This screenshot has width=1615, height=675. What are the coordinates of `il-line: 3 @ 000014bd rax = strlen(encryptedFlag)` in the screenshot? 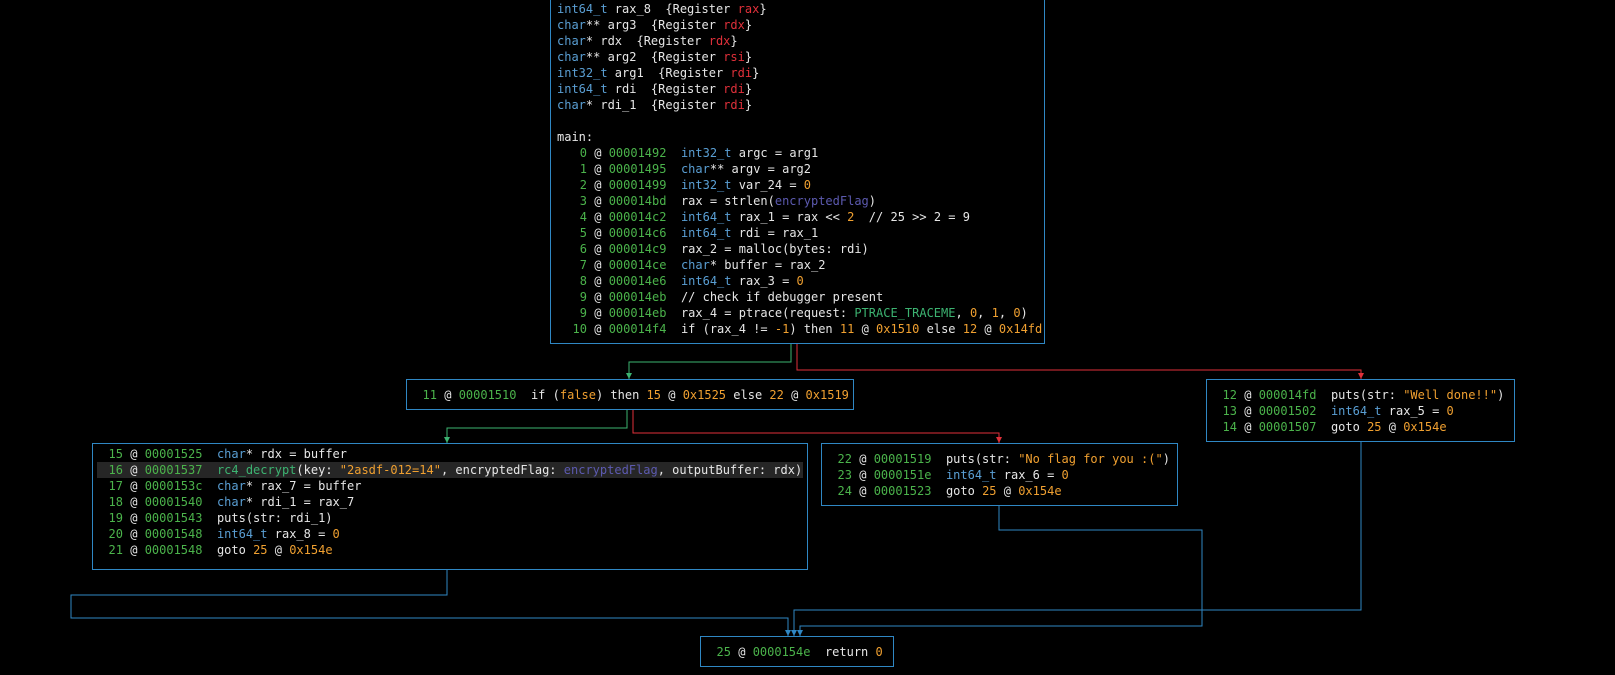 It's located at (797, 201).